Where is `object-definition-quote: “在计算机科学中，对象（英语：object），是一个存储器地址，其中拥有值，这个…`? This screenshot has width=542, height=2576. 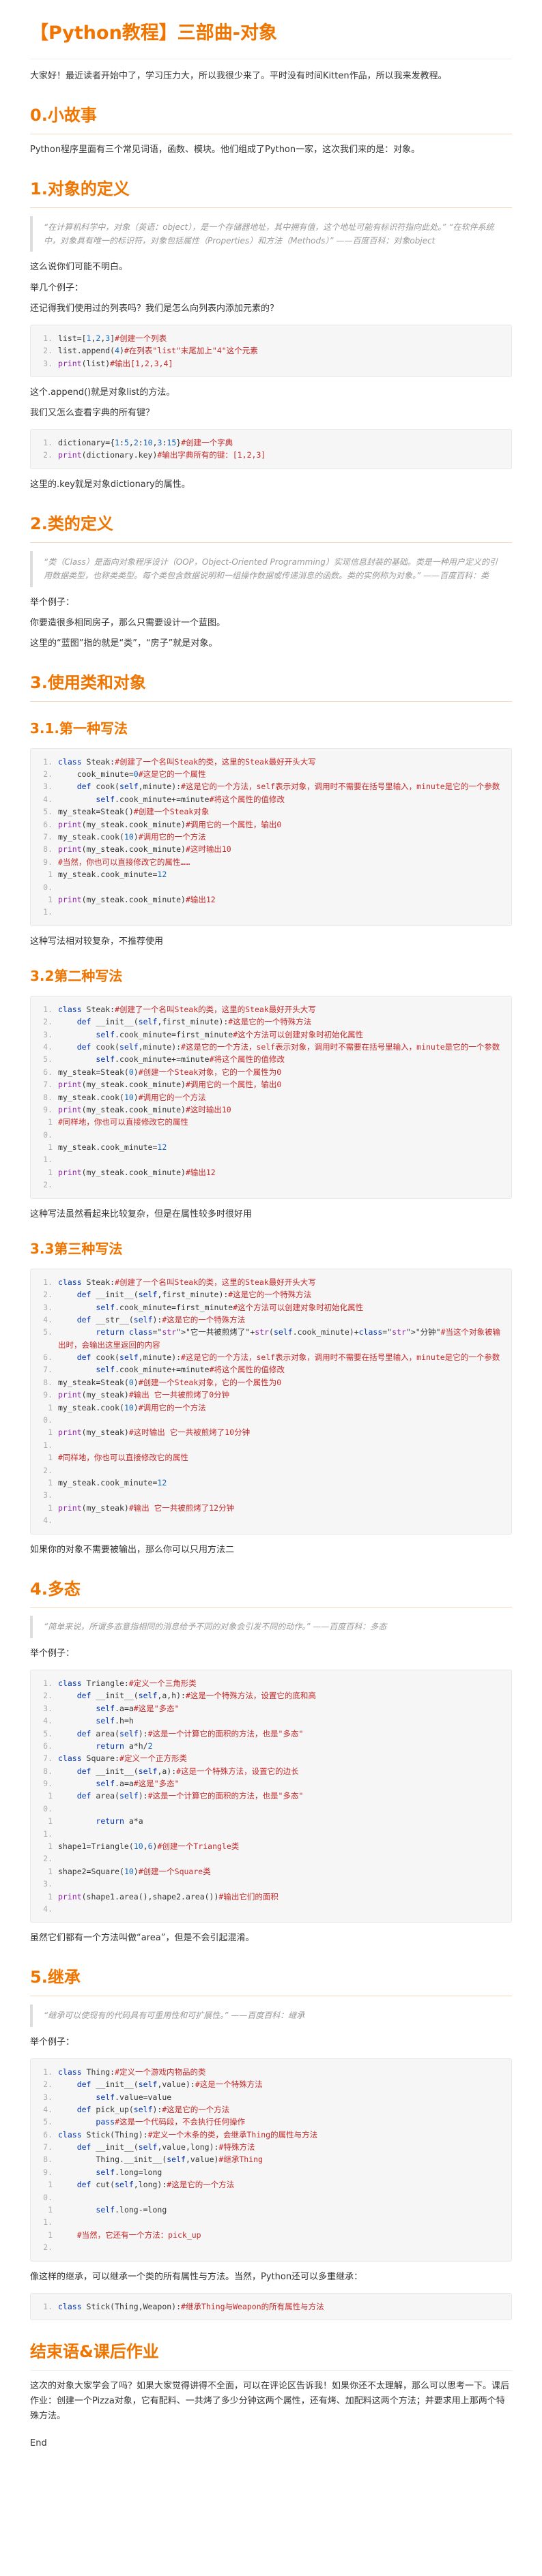 object-definition-quote: “在计算机科学中，对象（英语：object），是一个存储器地址，其中拥有值，这个… is located at coordinates (271, 234).